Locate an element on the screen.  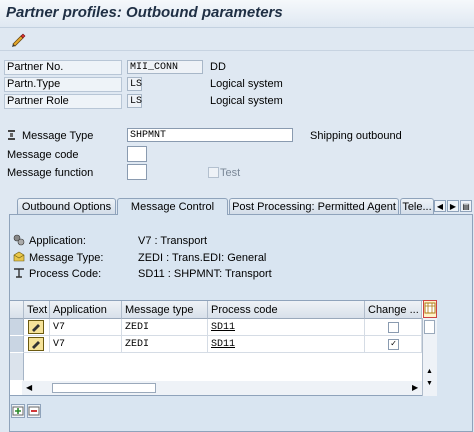
partner-no-field: MII_CONN is located at coordinates (165, 67).